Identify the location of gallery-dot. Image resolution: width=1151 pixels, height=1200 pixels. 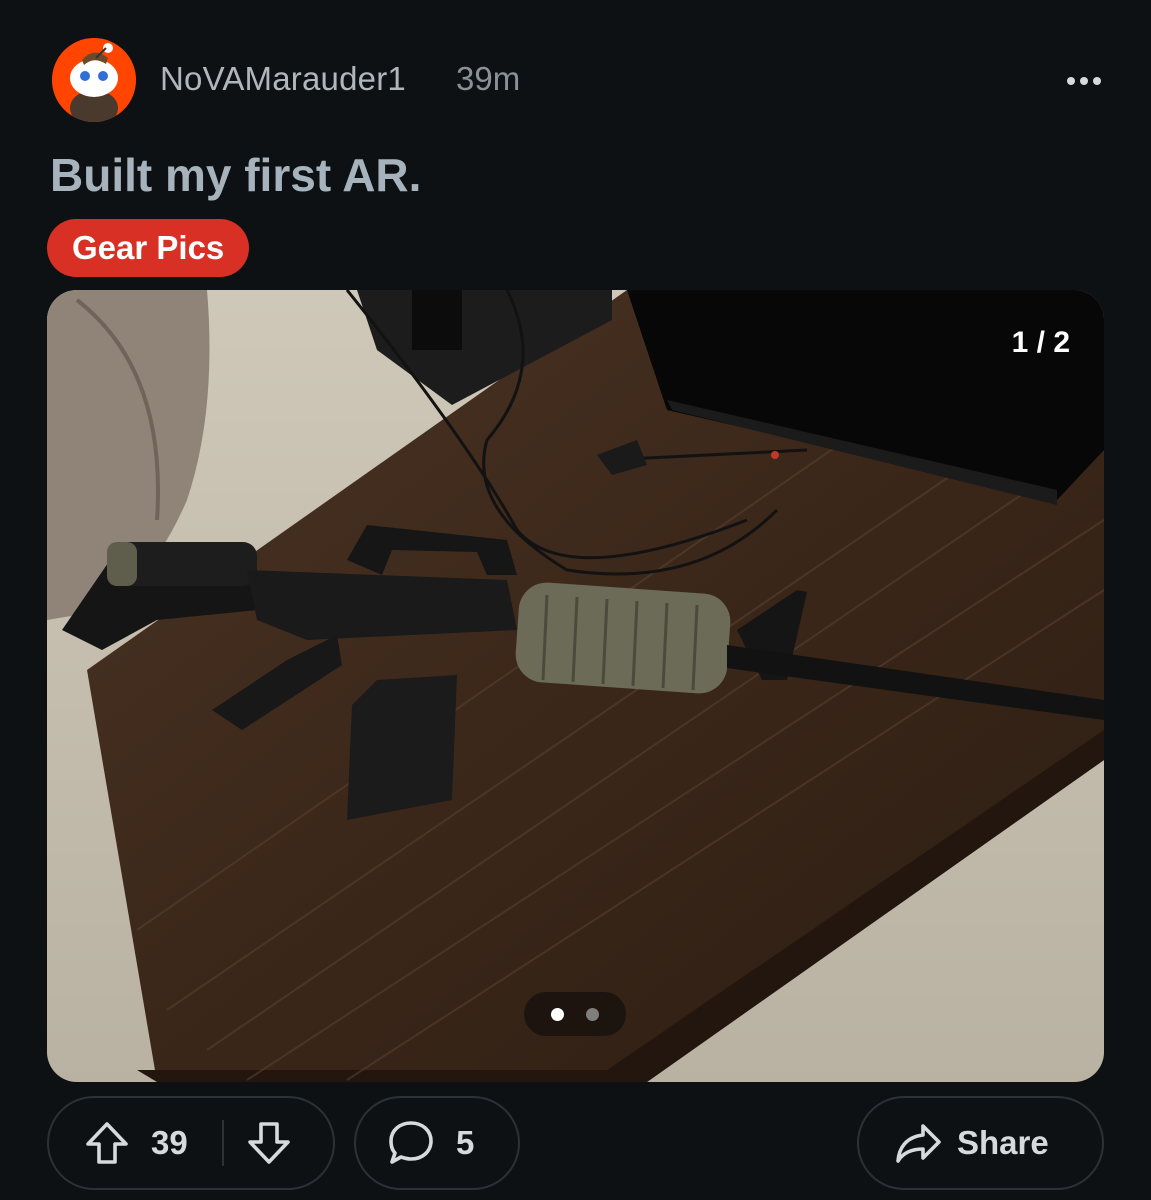
(592, 1014).